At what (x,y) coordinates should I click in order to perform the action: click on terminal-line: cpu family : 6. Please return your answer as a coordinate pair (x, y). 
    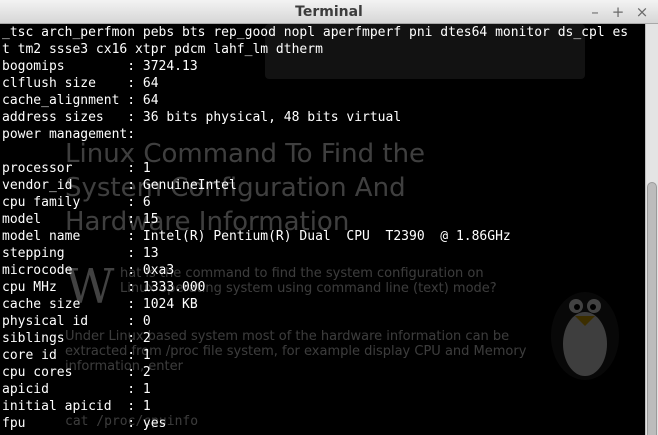
    Looking at the image, I should click on (76, 202).